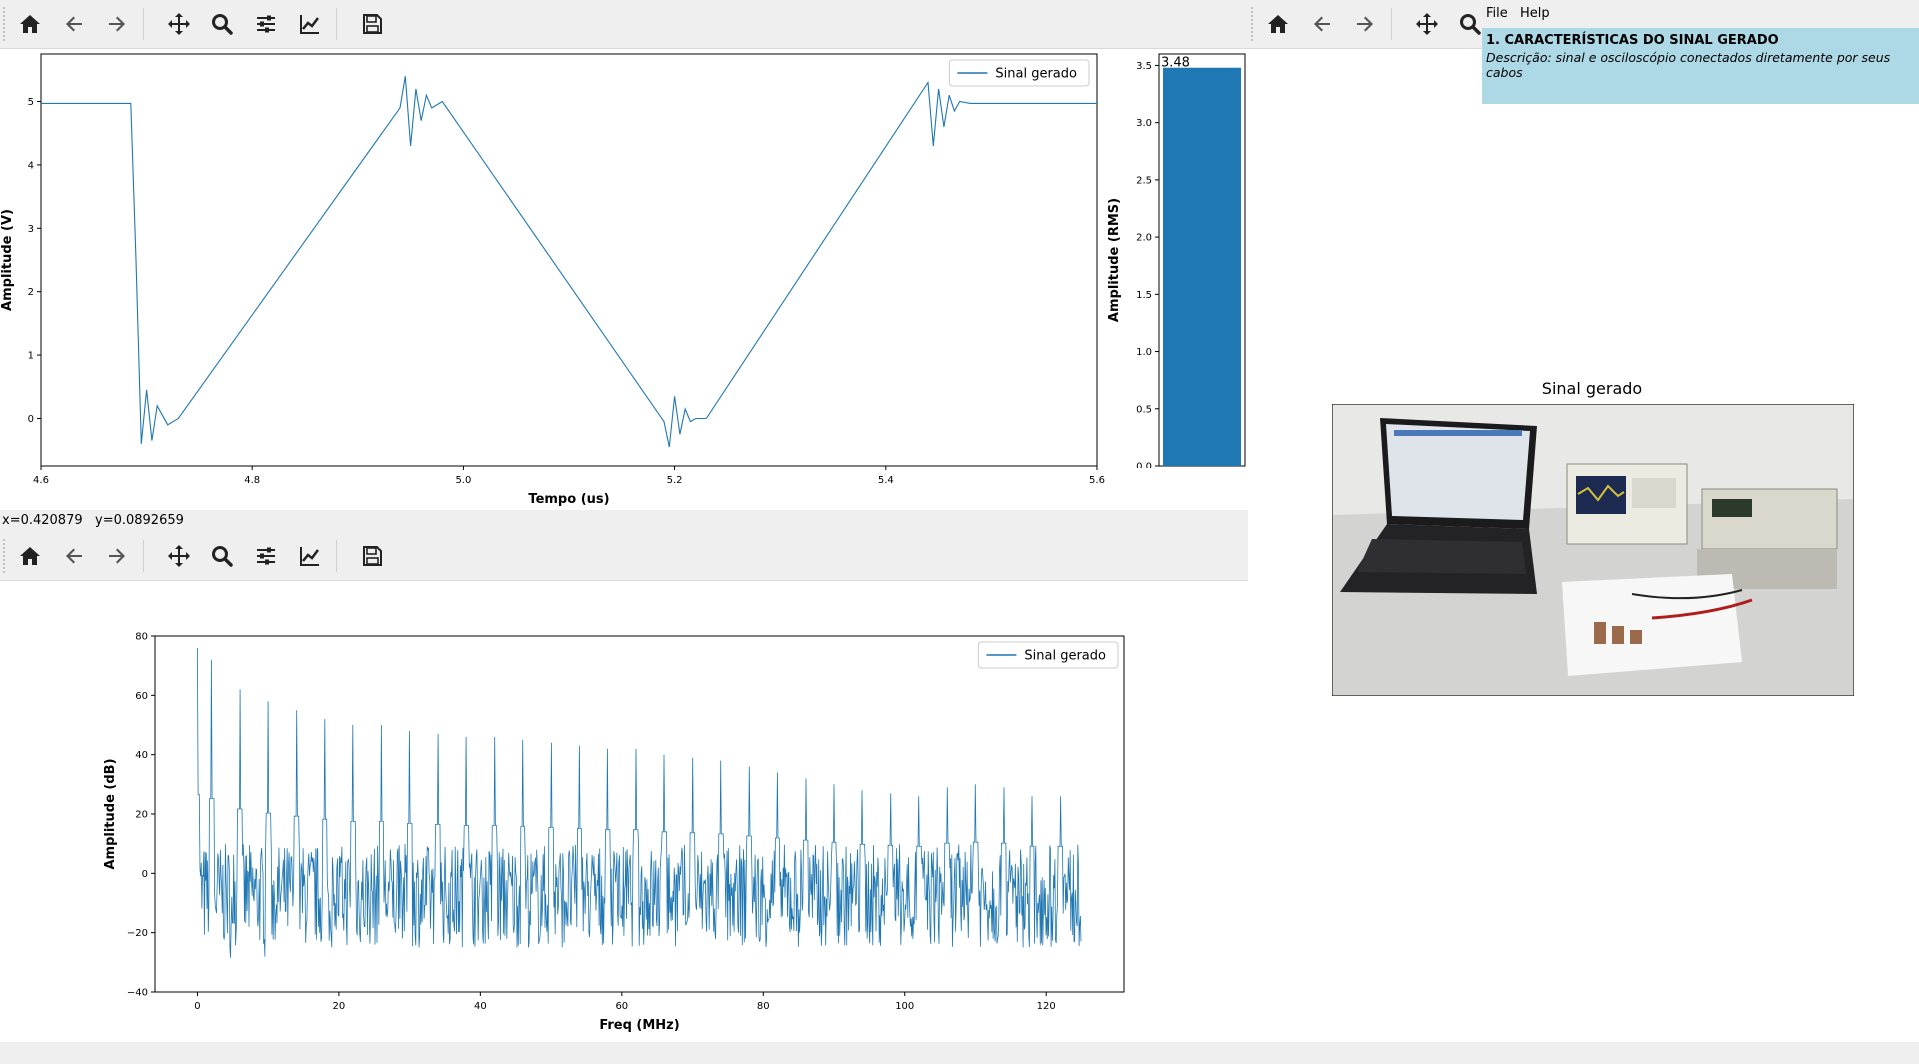 This screenshot has height=1064, width=1919. Describe the element at coordinates (1175, 63) in the screenshot. I see `rms-bar-value-label: 3.48` at that location.